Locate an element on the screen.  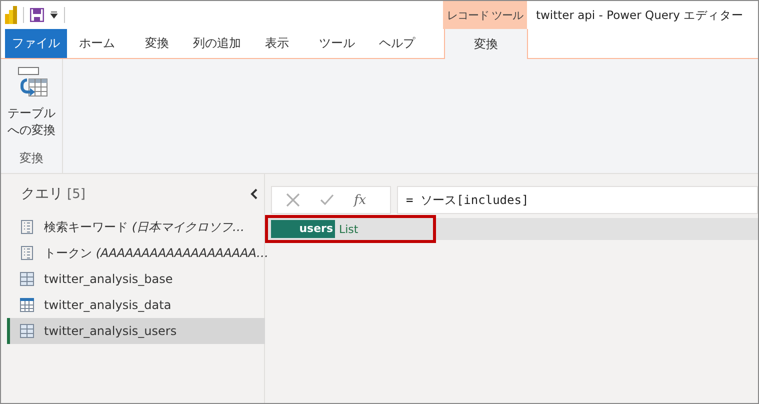
formula-field: = ソース[includes] is located at coordinates (577, 200).